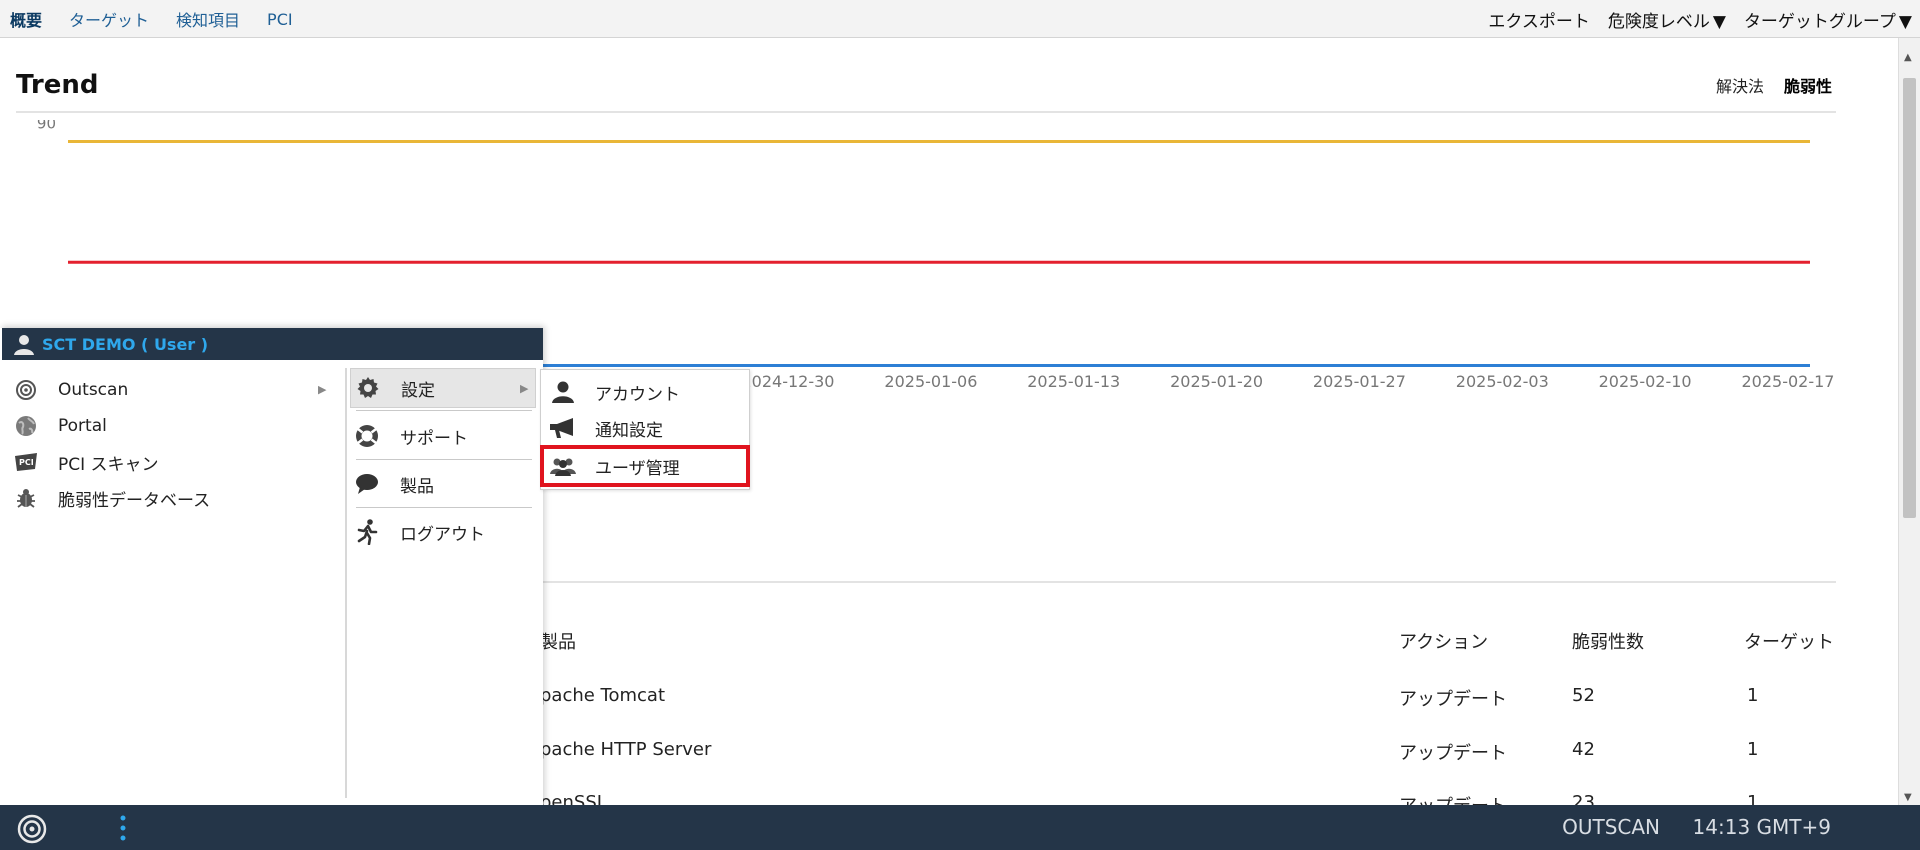 The image size is (1920, 850). I want to click on menu-item-vuln-database: 脆弱性データベース, so click(112, 498).